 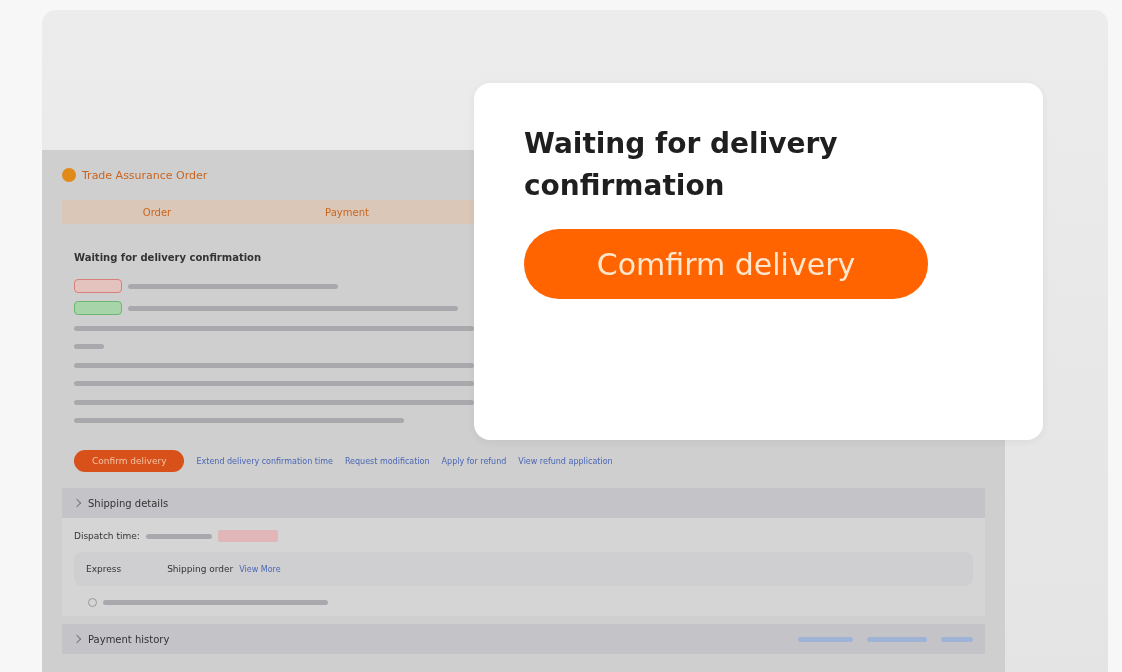 I want to click on view-more-link: View More, so click(x=260, y=569).